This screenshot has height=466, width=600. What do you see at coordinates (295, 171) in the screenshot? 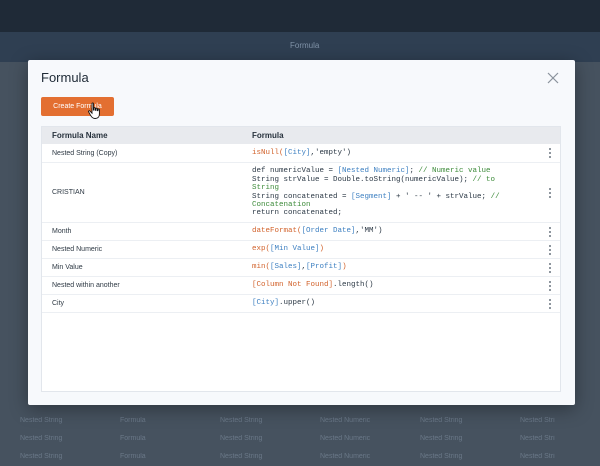
I see `formula-token: def numericValue =` at bounding box center [295, 171].